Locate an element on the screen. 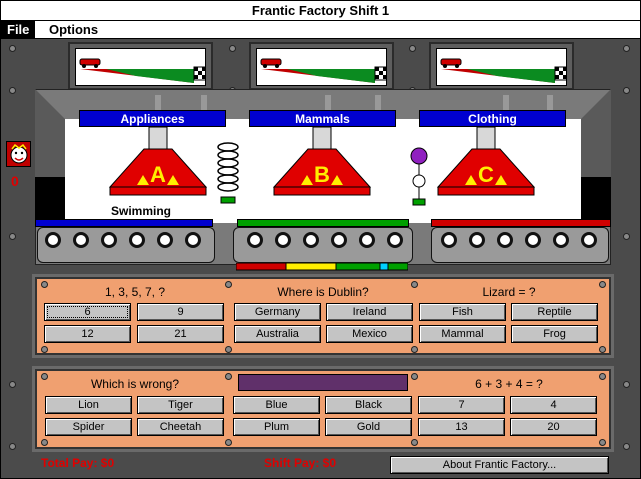 The width and height of the screenshot is (641, 479). status-color-bar is located at coordinates (322, 267).